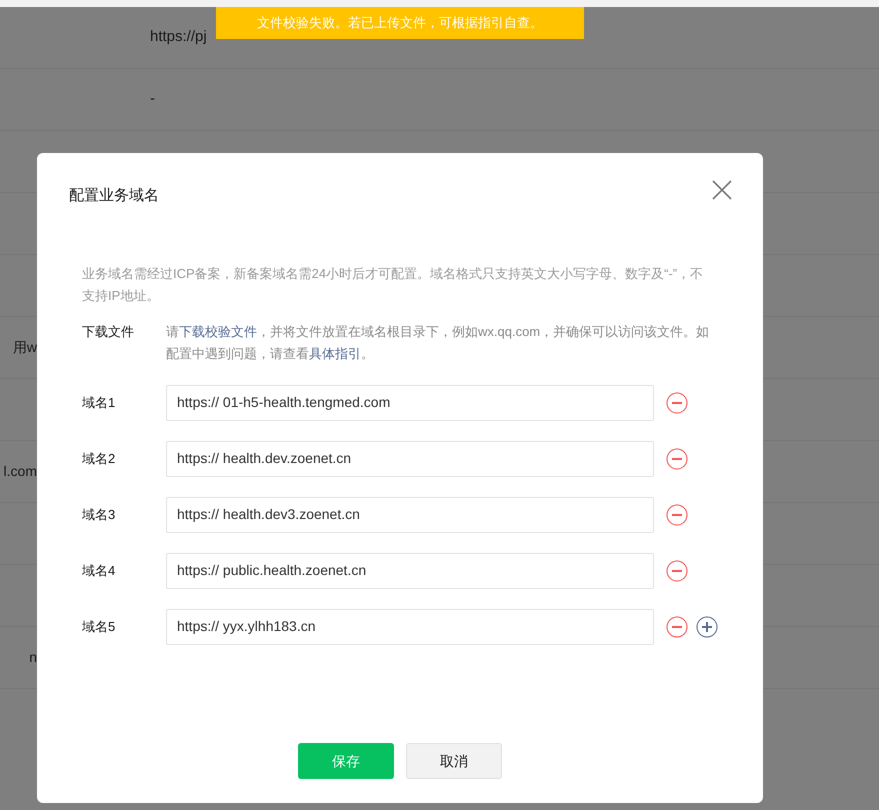 The width and height of the screenshot is (879, 810). Describe the element at coordinates (335, 353) in the screenshot. I see `guide-link: 具体指引` at that location.